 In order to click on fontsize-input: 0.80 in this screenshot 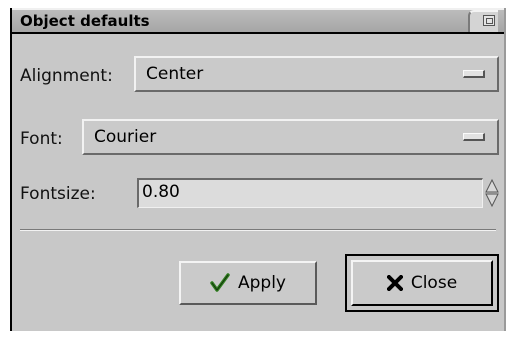, I will do `click(310, 193)`.